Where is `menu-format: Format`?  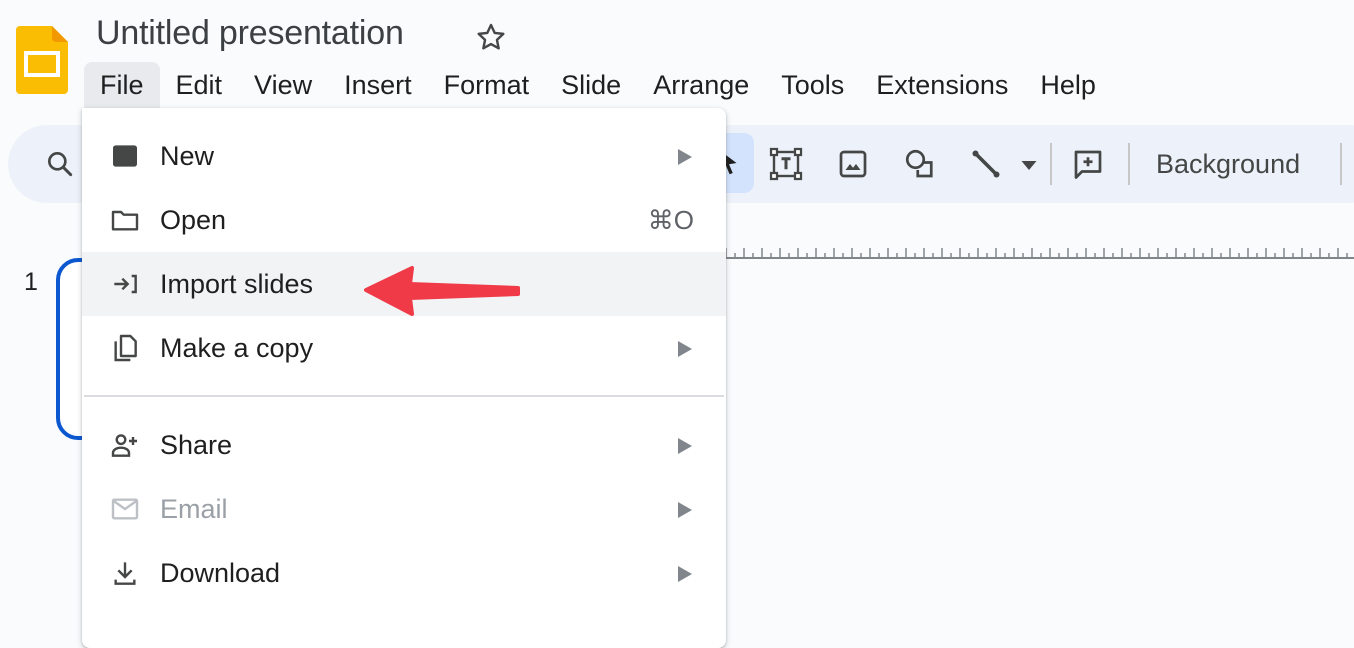 menu-format: Format is located at coordinates (487, 85).